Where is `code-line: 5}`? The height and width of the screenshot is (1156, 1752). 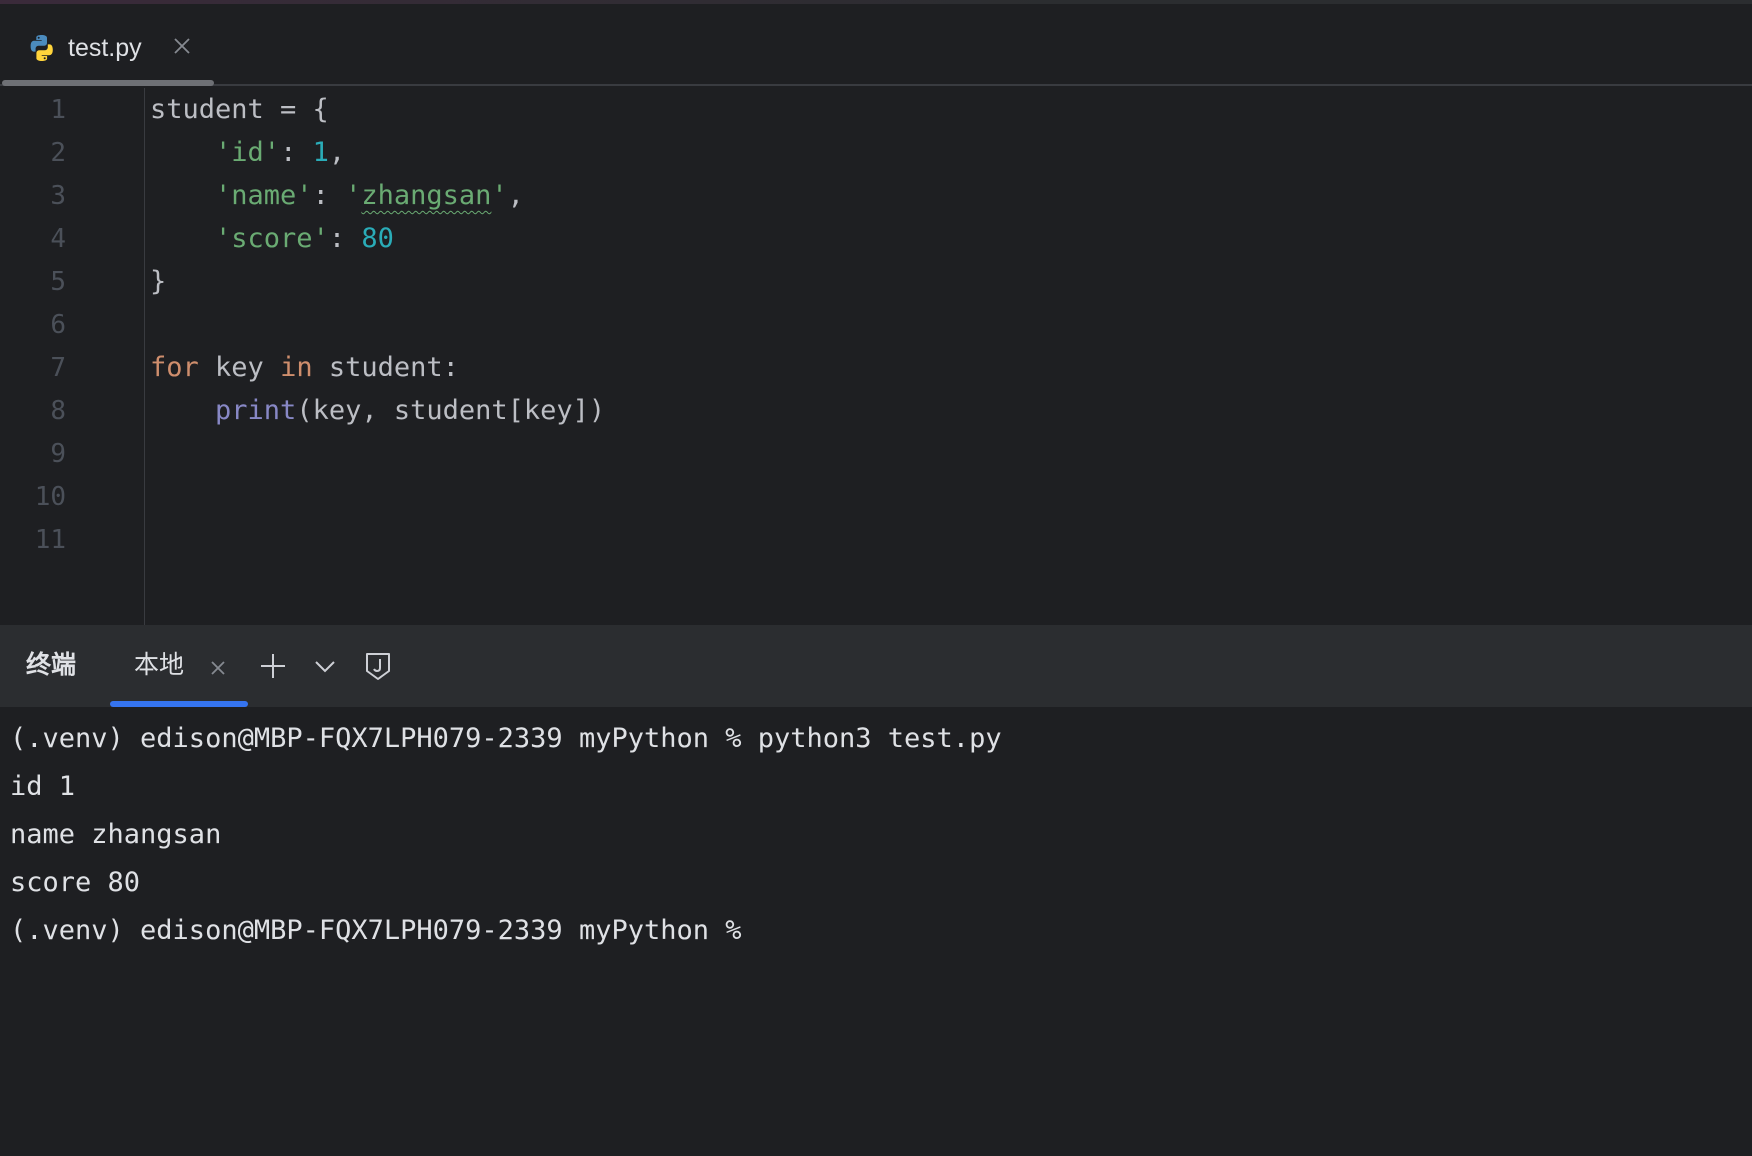
code-line: 5} is located at coordinates (876, 282).